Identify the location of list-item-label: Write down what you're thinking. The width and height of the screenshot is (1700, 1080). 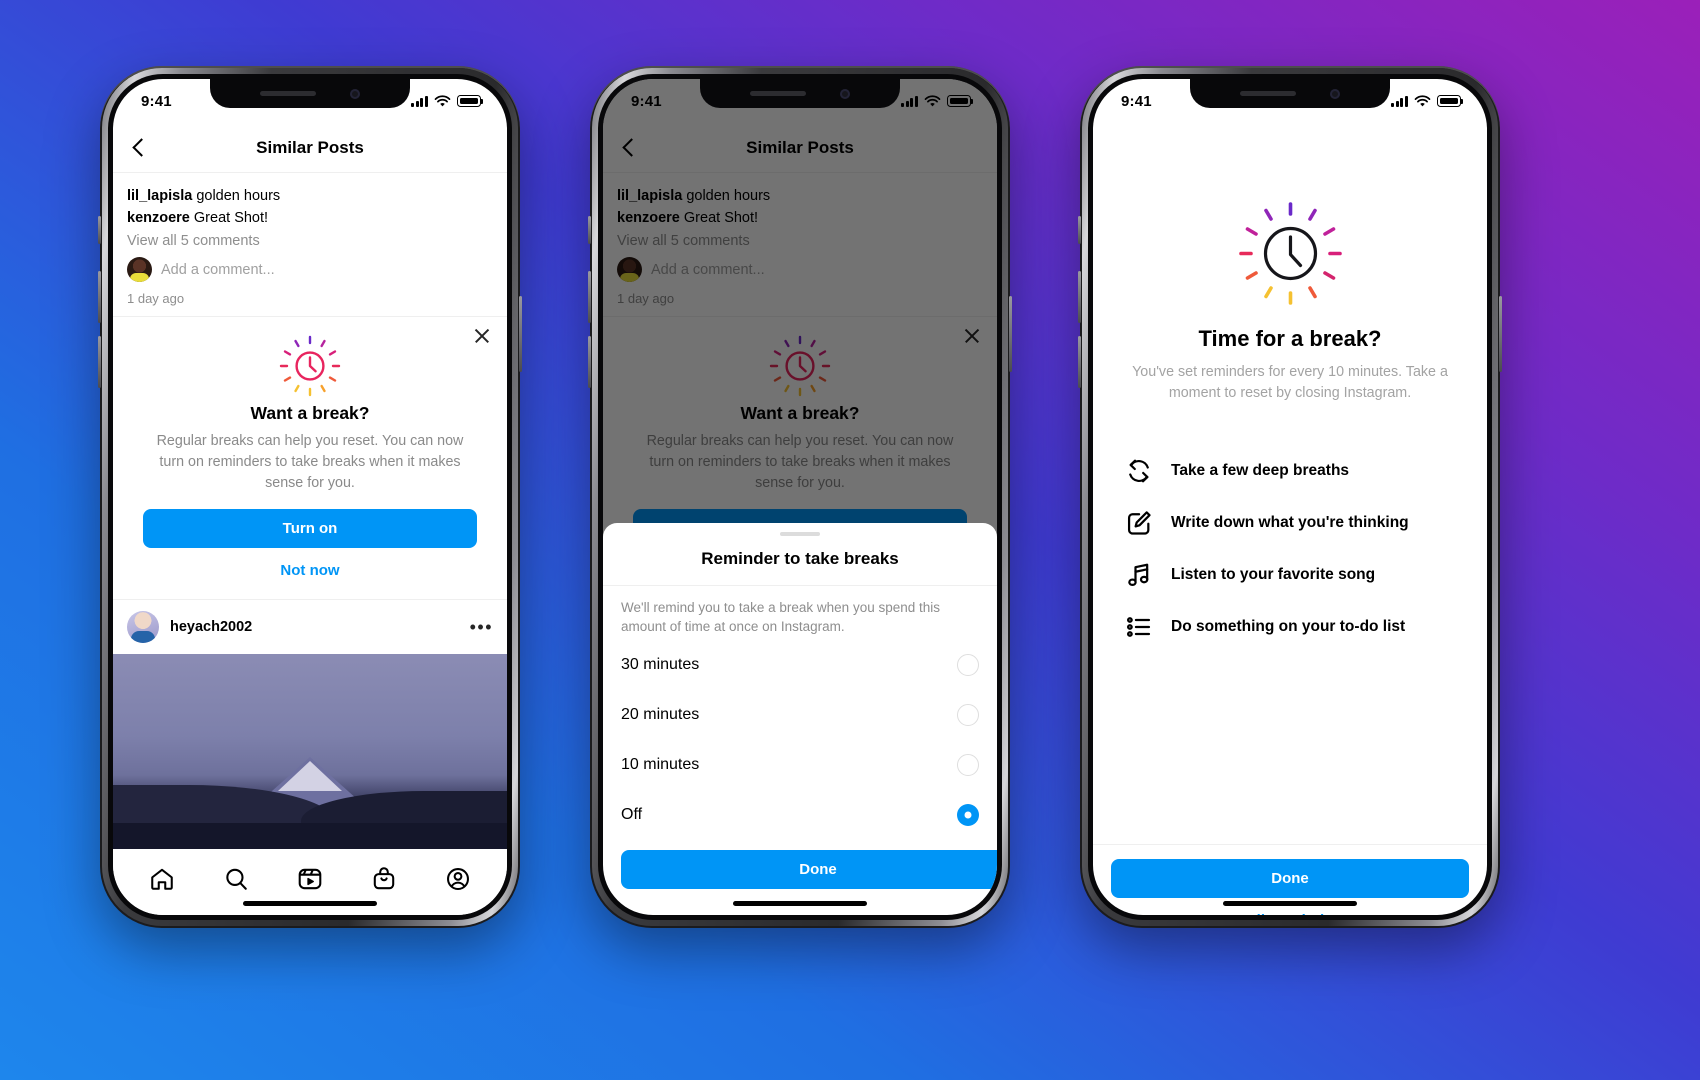
(1290, 523).